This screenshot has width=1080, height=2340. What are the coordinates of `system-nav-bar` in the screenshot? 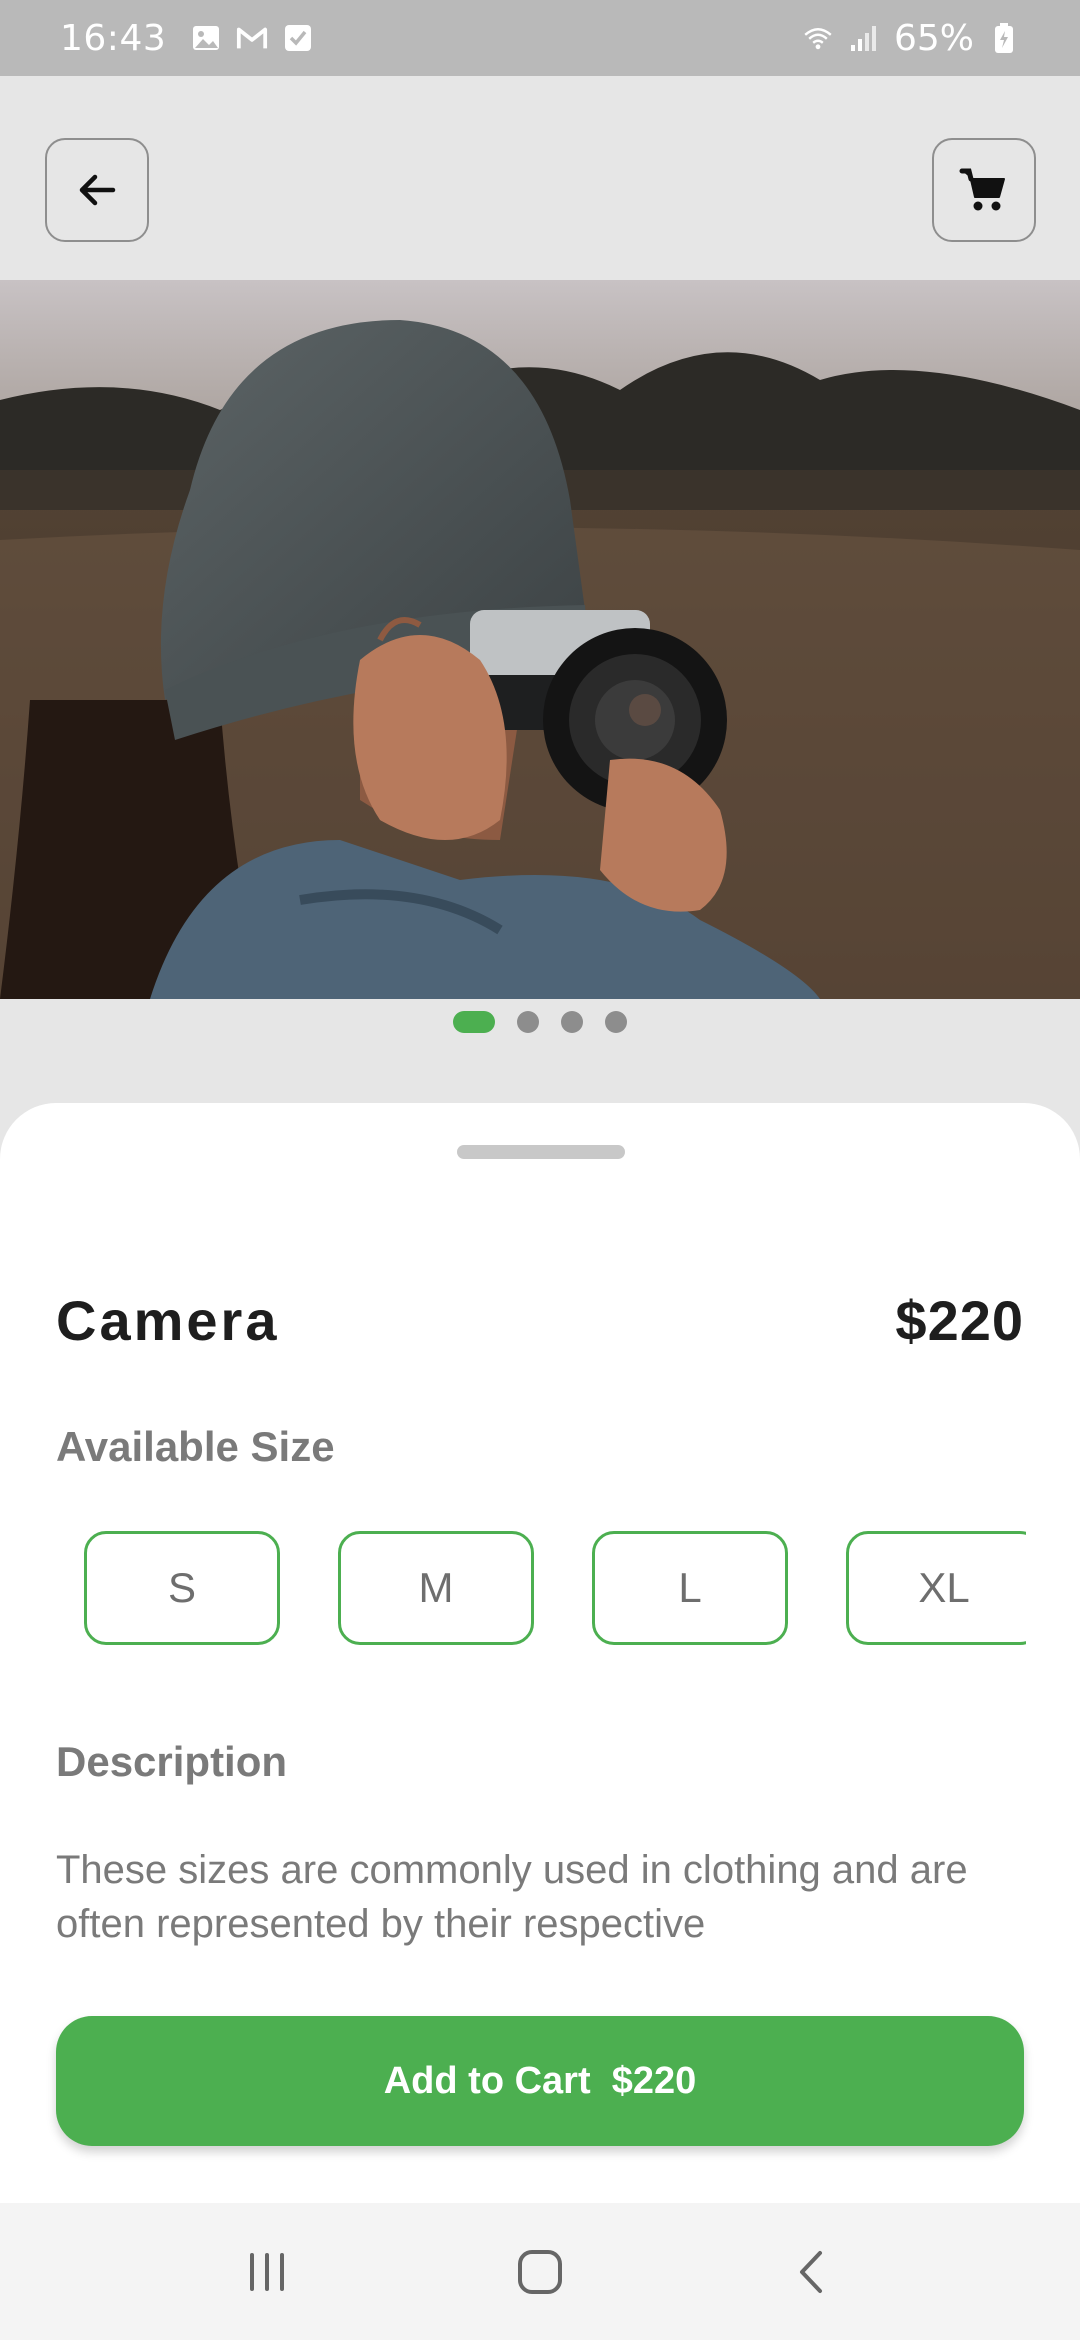 It's located at (540, 2271).